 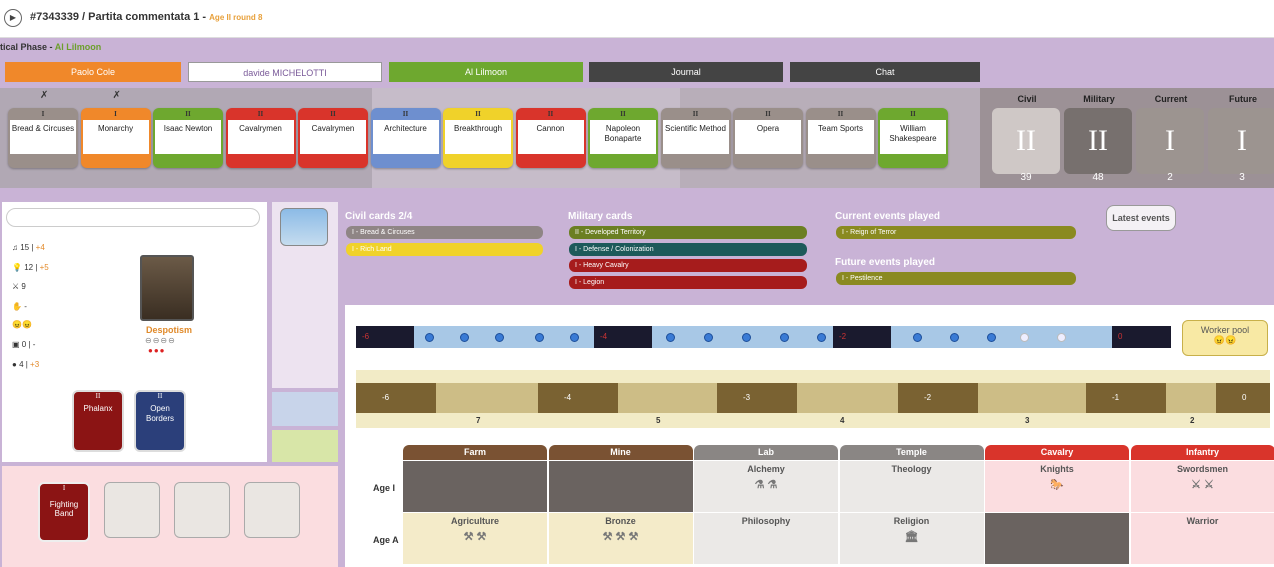 I want to click on tech-header-farm: Farm, so click(x=475, y=452).